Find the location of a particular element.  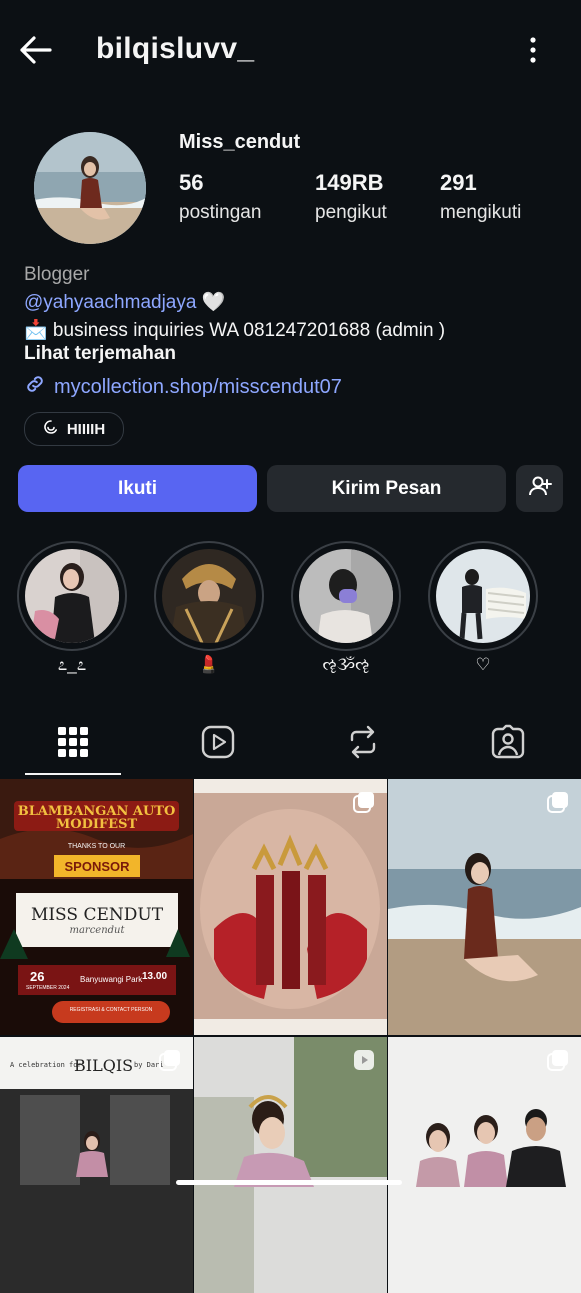

reposts-icon is located at coordinates (363, 745).